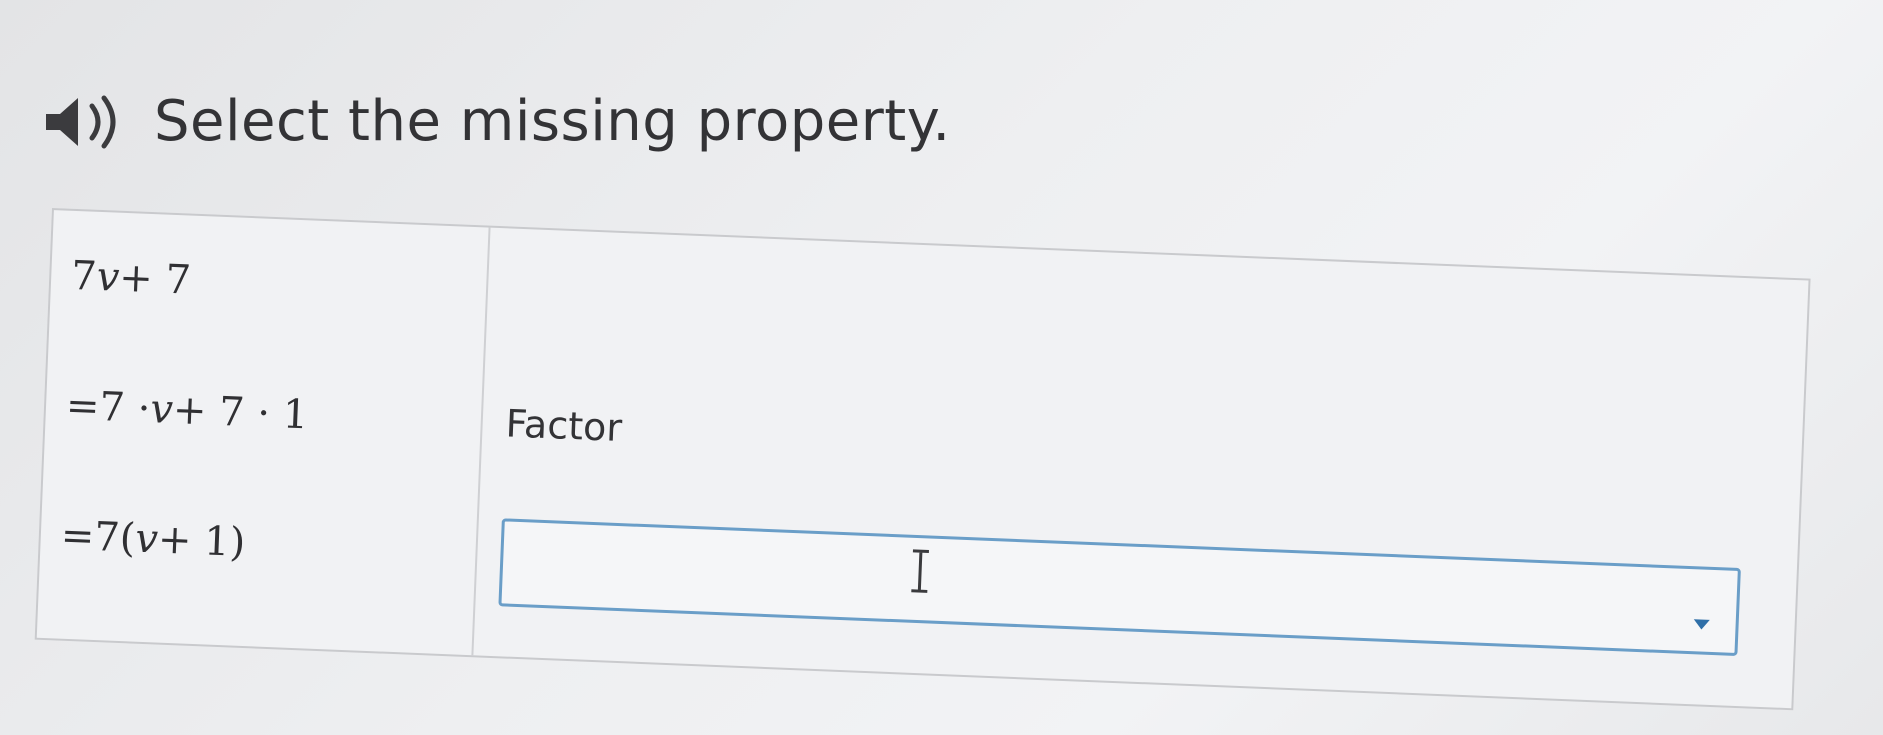 This screenshot has width=1883, height=735. What do you see at coordinates (153, 539) in the screenshot?
I see `expression-cell: = 7(v + 1)` at bounding box center [153, 539].